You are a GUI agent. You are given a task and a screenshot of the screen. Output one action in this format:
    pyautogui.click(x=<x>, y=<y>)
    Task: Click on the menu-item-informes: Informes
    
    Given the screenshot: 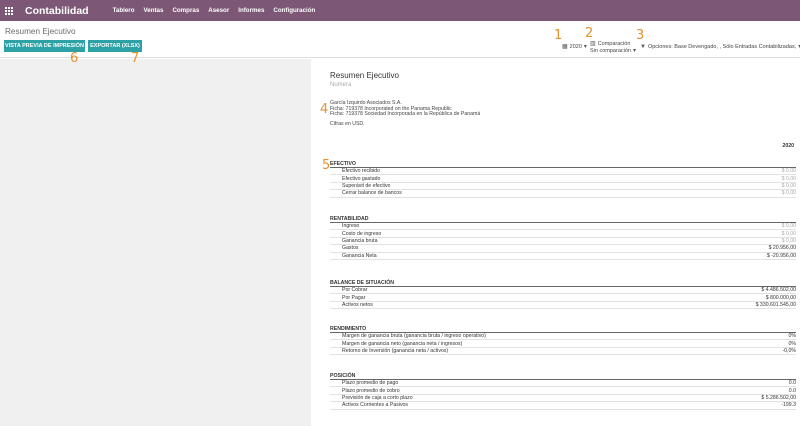 What is the action you would take?
    pyautogui.click(x=251, y=10)
    